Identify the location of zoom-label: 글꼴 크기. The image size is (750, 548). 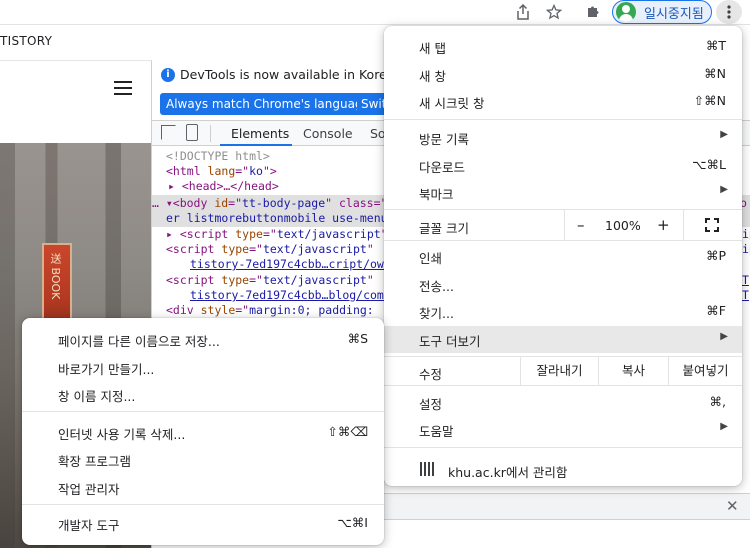
(444, 228).